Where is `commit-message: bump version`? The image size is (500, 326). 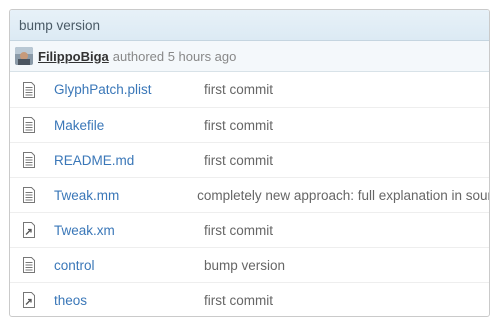 commit-message: bump version is located at coordinates (249, 25).